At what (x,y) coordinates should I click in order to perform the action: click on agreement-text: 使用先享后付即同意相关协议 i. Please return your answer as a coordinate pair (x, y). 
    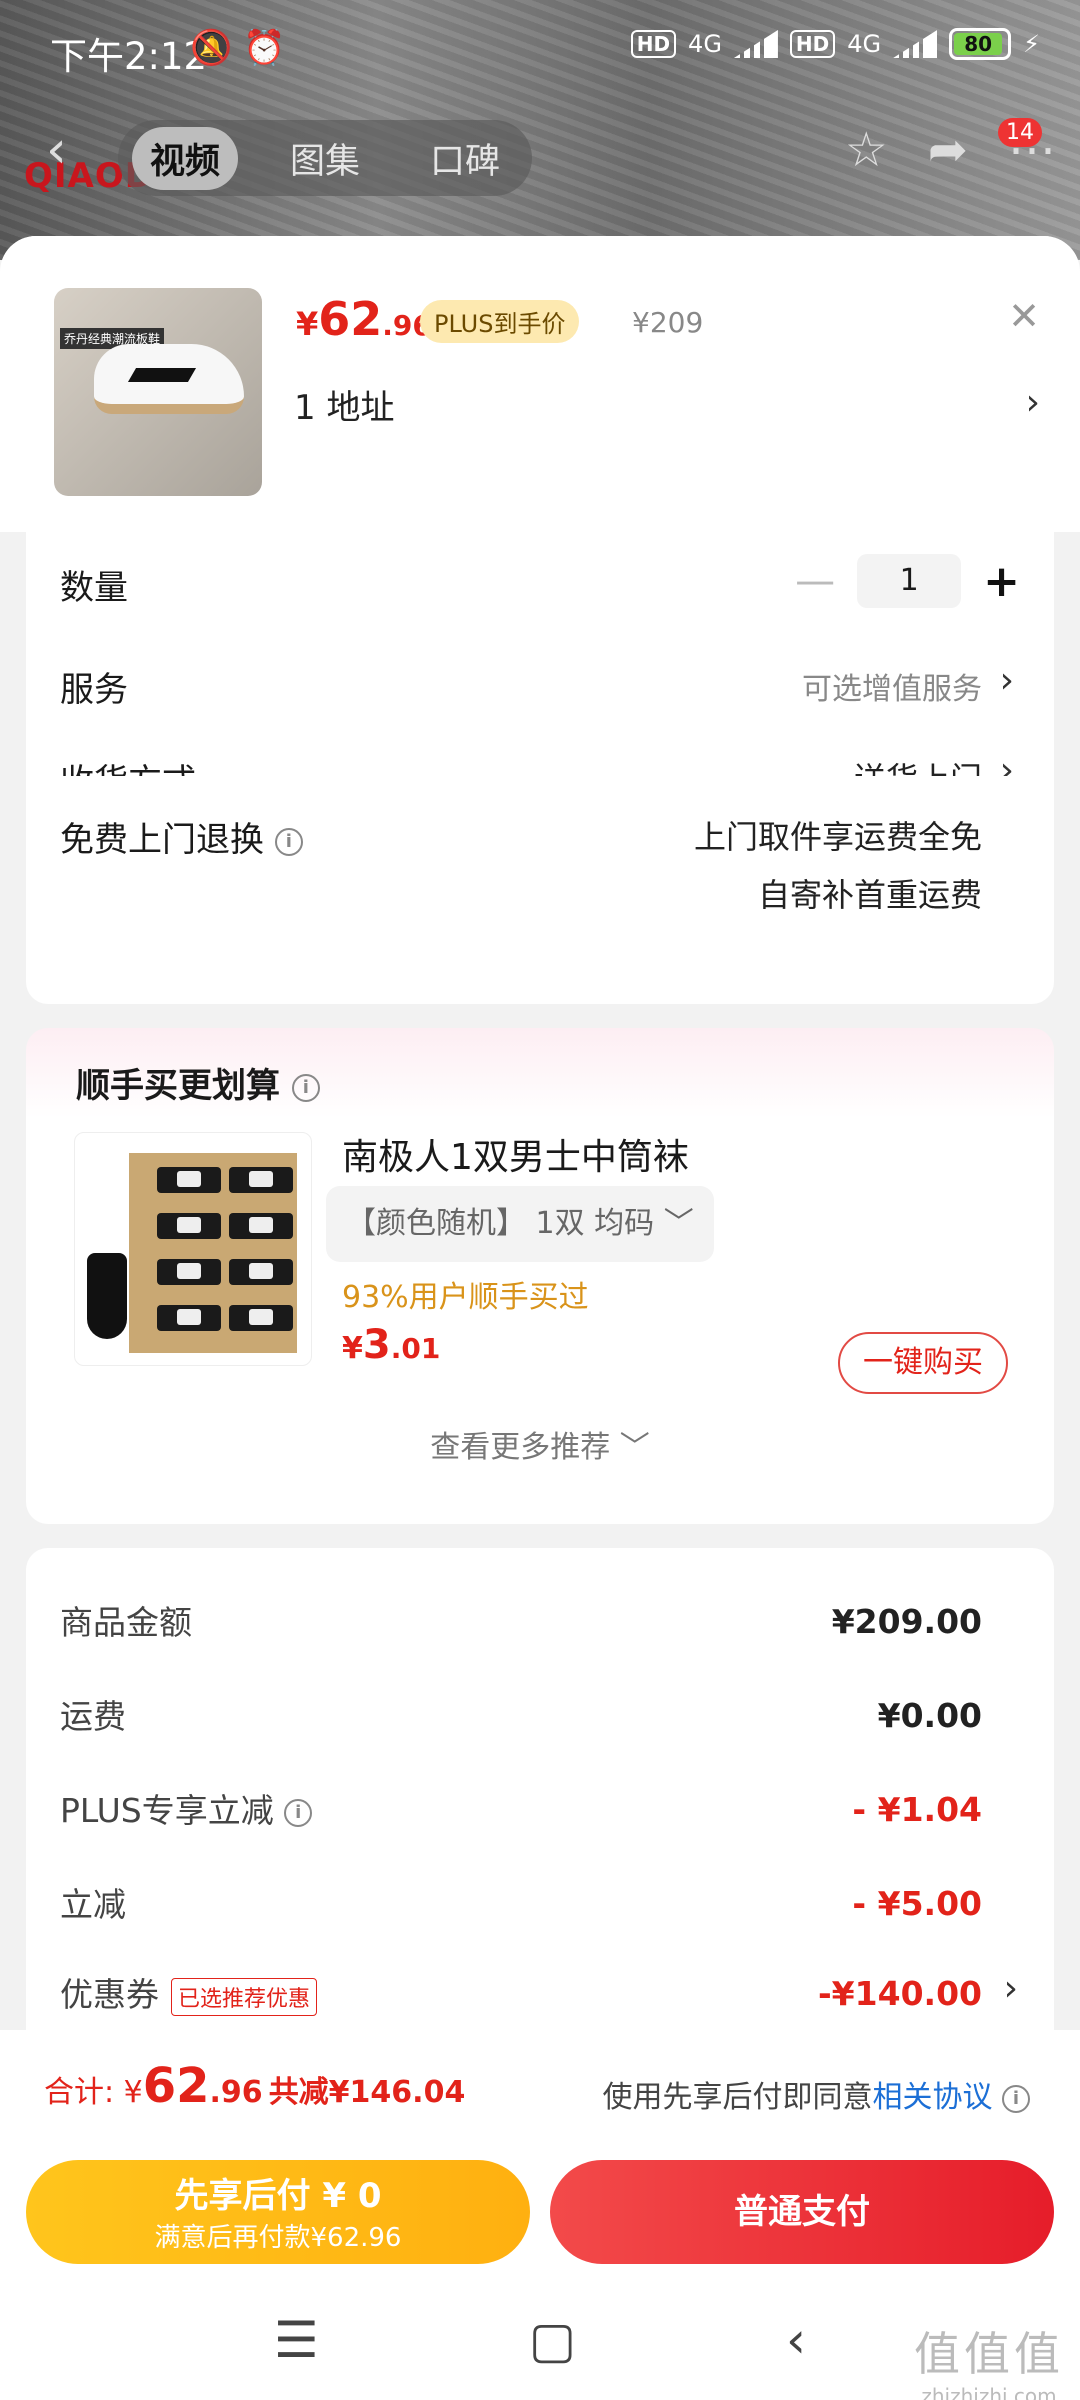
    Looking at the image, I should click on (816, 2094).